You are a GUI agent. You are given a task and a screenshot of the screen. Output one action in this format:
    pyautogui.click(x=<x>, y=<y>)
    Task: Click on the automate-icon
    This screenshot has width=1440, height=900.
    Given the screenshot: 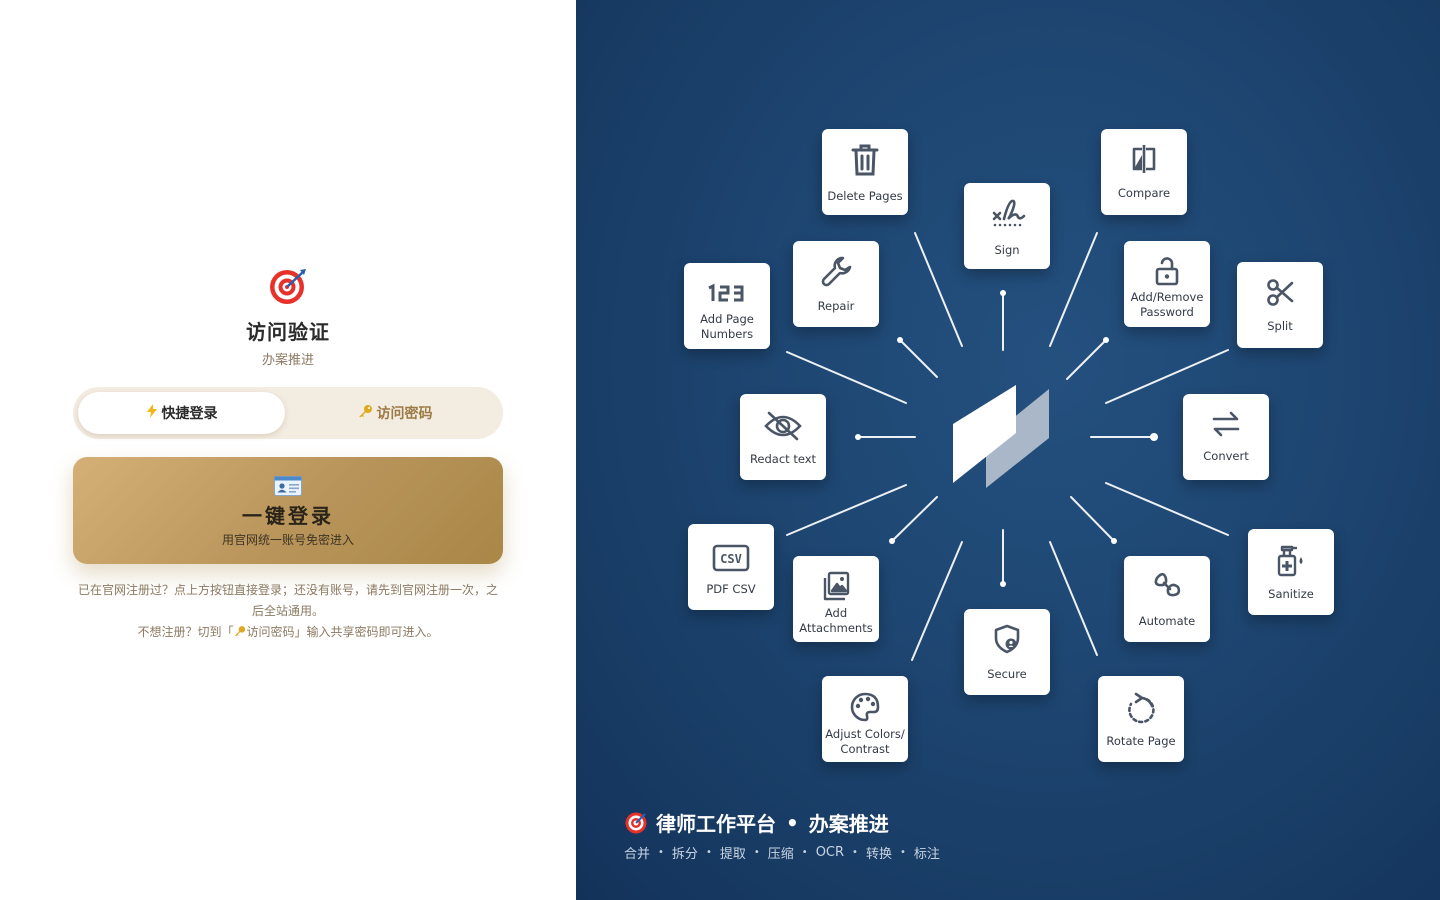 What is the action you would take?
    pyautogui.click(x=1167, y=584)
    